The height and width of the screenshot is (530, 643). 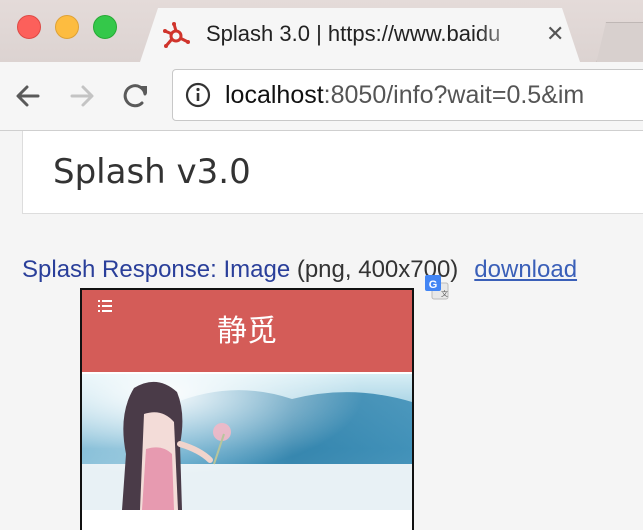 What do you see at coordinates (444, 293) in the screenshot?
I see `svg-text: 文` at bounding box center [444, 293].